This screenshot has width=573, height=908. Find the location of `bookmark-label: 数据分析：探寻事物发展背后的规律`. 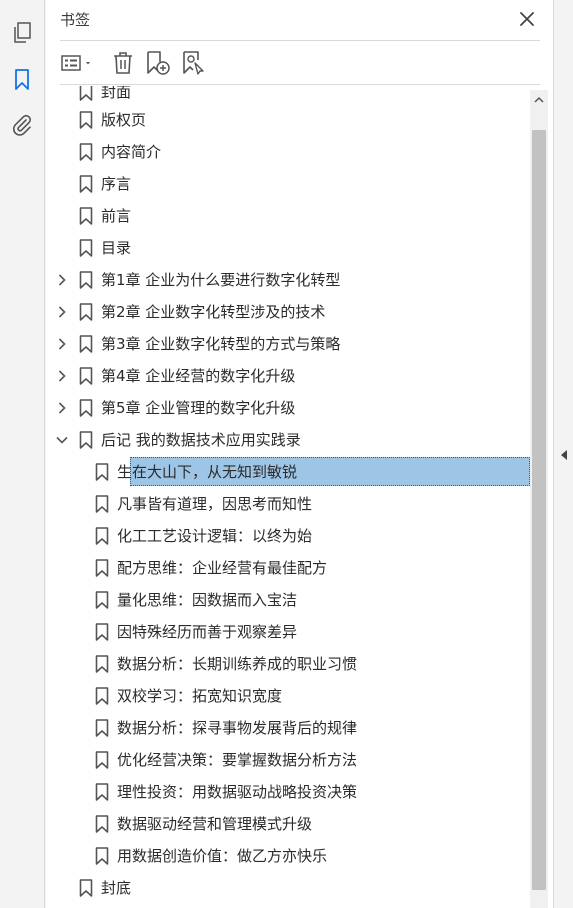

bookmark-label: 数据分析：探寻事物发展背后的规律 is located at coordinates (237, 728).